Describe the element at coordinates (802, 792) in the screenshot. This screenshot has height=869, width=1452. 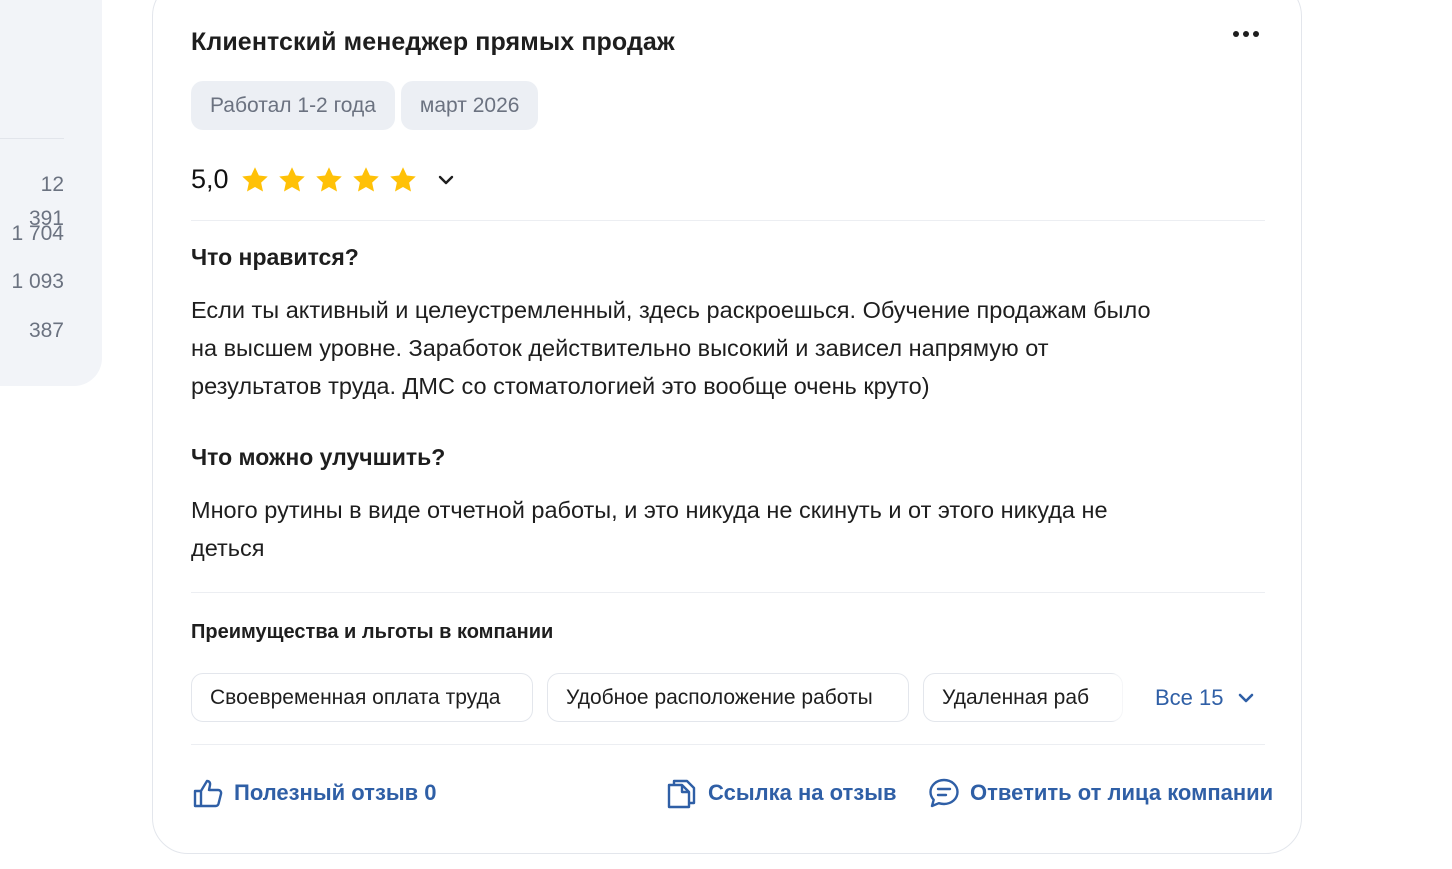
I see `review-link-label: Ссылка на отзыв` at that location.